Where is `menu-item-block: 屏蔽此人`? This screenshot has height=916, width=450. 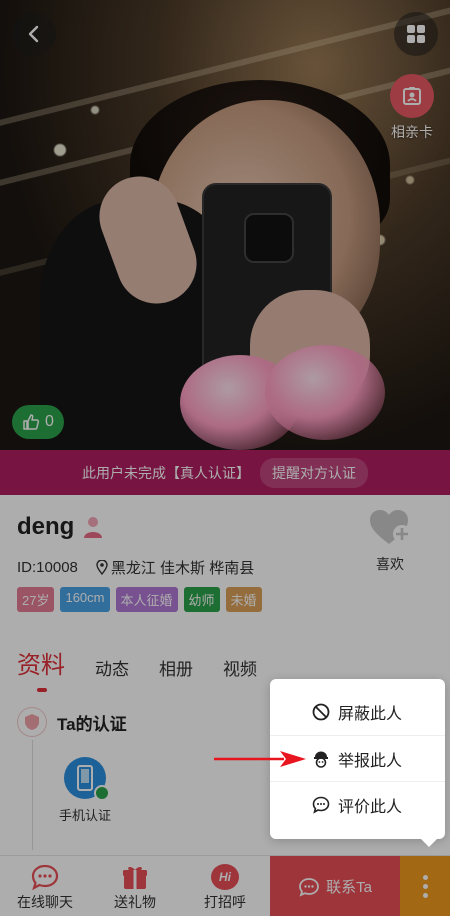 menu-item-block: 屏蔽此人 is located at coordinates (357, 712).